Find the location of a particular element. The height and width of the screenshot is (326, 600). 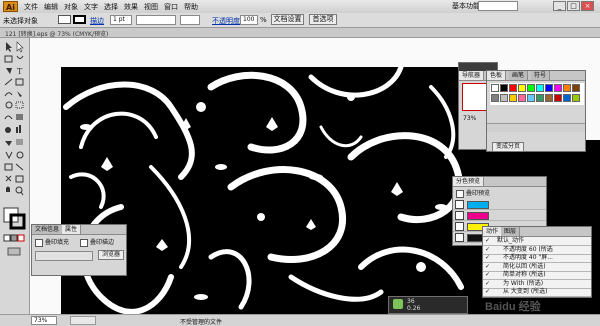

tab-swatches: 色板 is located at coordinates (497, 75).